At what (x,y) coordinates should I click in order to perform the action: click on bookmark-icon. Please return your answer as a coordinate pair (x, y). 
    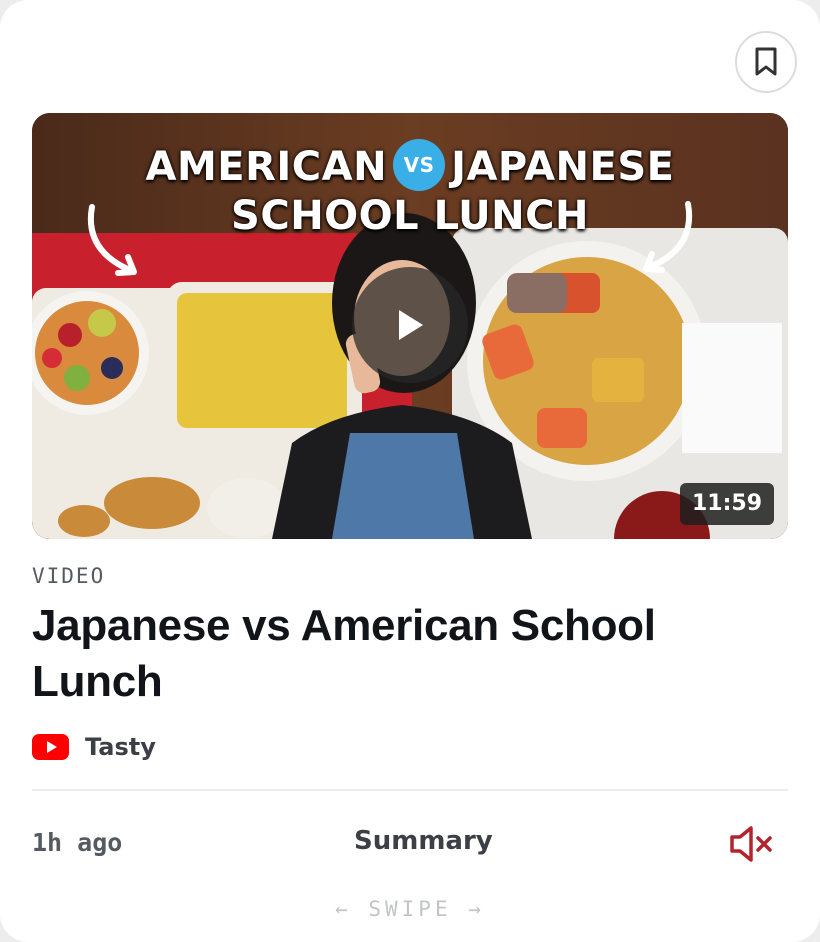
    Looking at the image, I should click on (766, 61).